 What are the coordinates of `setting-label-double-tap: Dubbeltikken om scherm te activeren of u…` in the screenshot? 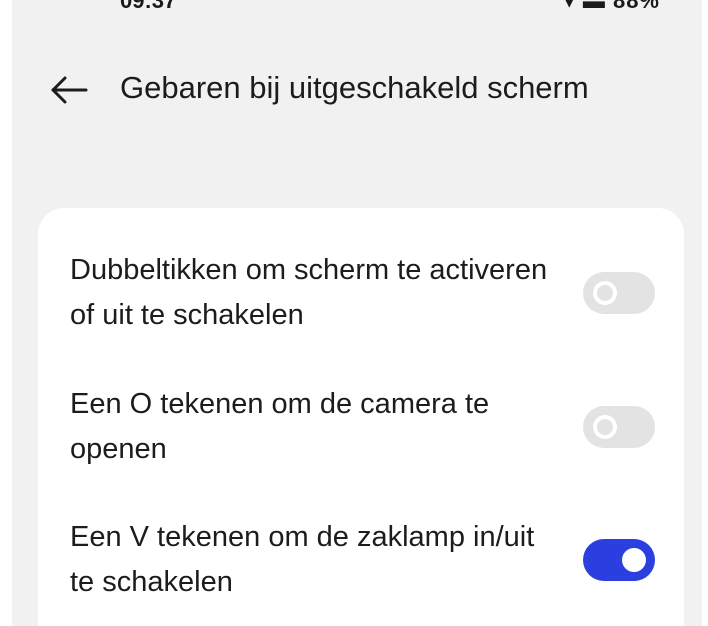 It's located at (309, 292).